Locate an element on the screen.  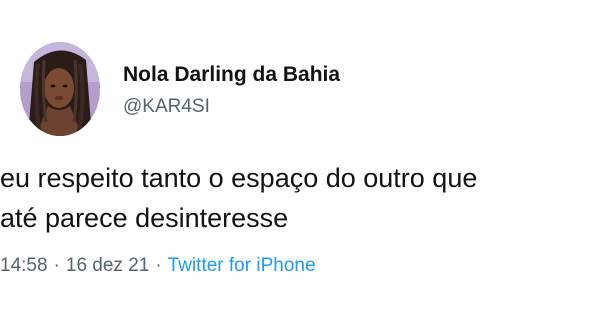
avatar-photo is located at coordinates (60, 89).